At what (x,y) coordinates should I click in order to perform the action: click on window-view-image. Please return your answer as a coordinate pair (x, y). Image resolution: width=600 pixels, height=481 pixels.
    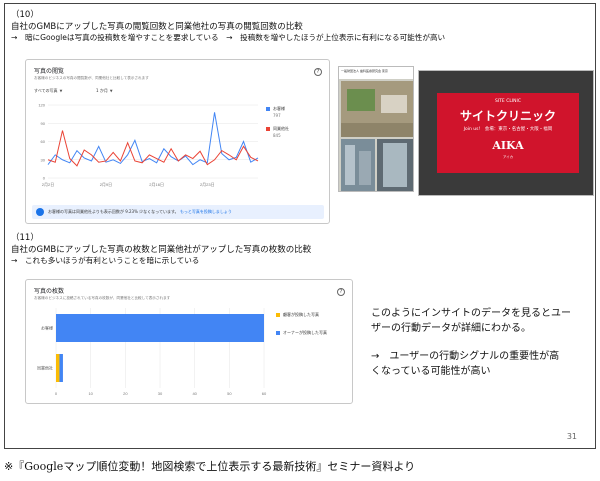
    Looking at the image, I should click on (395, 165).